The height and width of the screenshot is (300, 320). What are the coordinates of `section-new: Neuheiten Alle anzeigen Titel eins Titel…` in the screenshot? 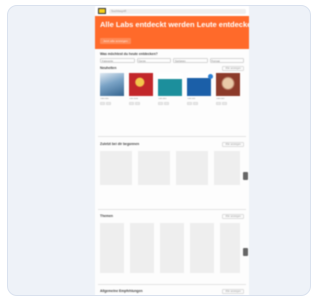 It's located at (172, 84).